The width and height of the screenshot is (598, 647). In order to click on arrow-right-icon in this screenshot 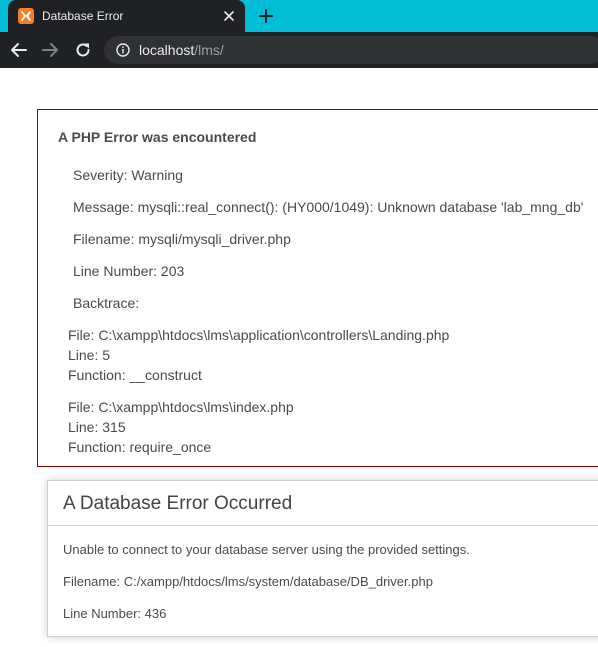, I will do `click(50, 50)`.